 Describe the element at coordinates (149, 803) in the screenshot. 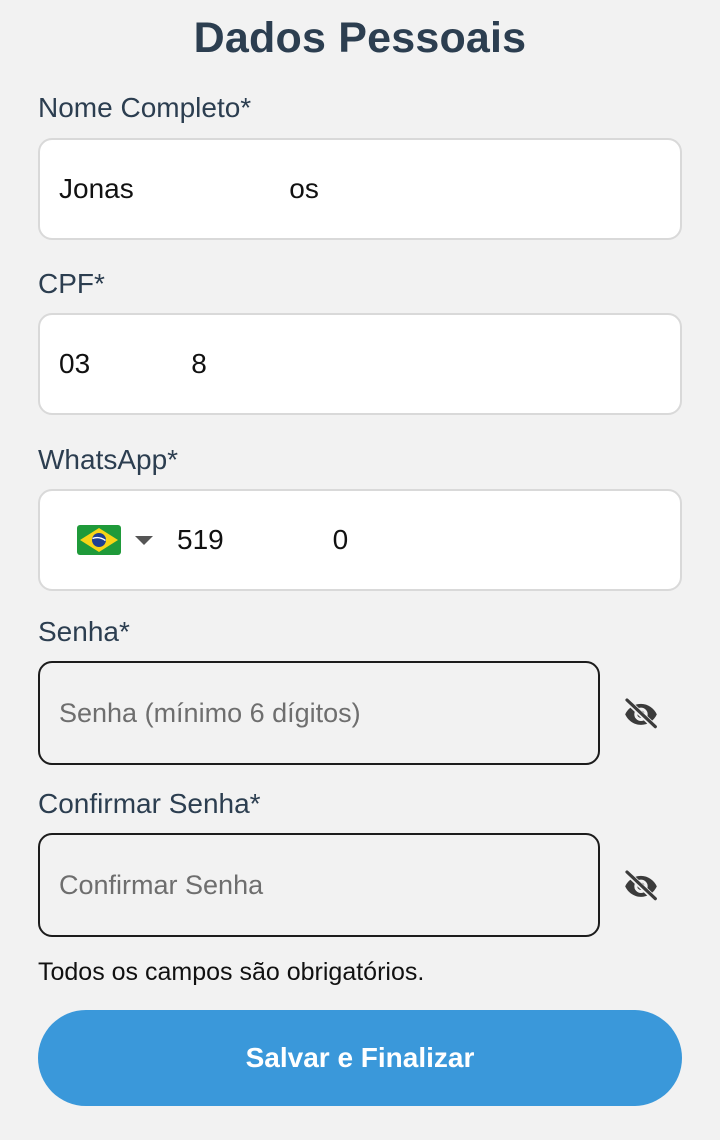

I see `confirm-password-label: Confirmar Senha*` at that location.